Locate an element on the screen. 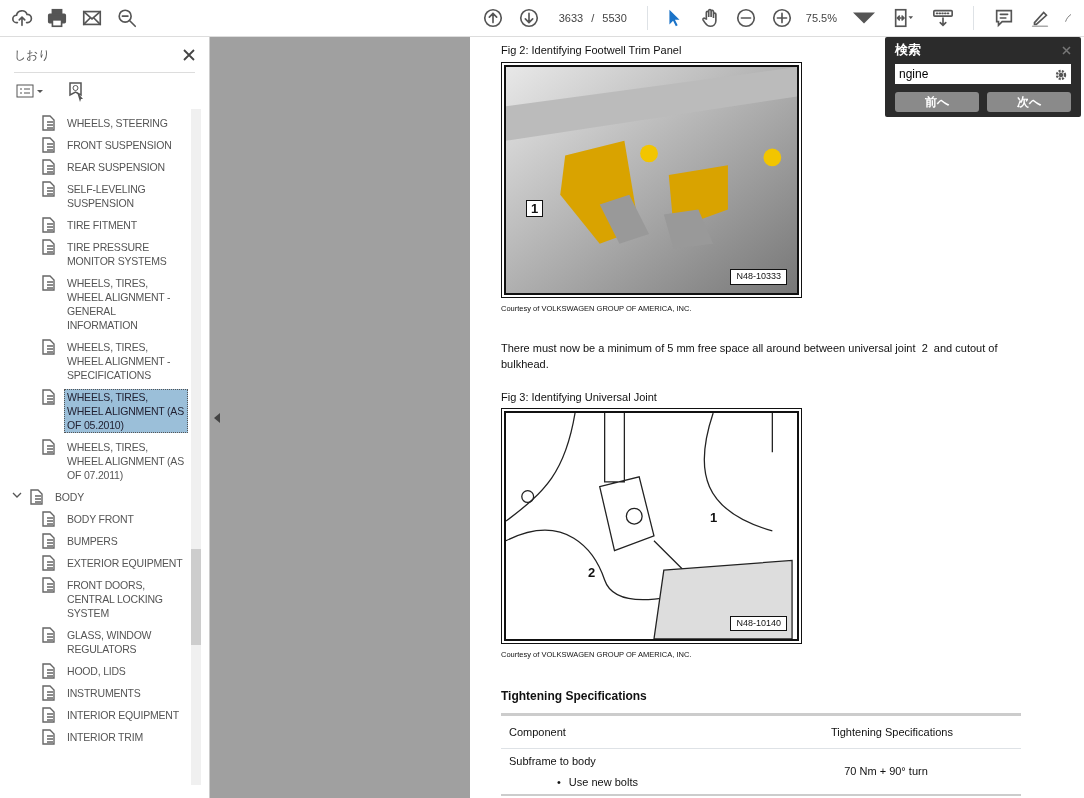  find-title: 検索 is located at coordinates (908, 50).